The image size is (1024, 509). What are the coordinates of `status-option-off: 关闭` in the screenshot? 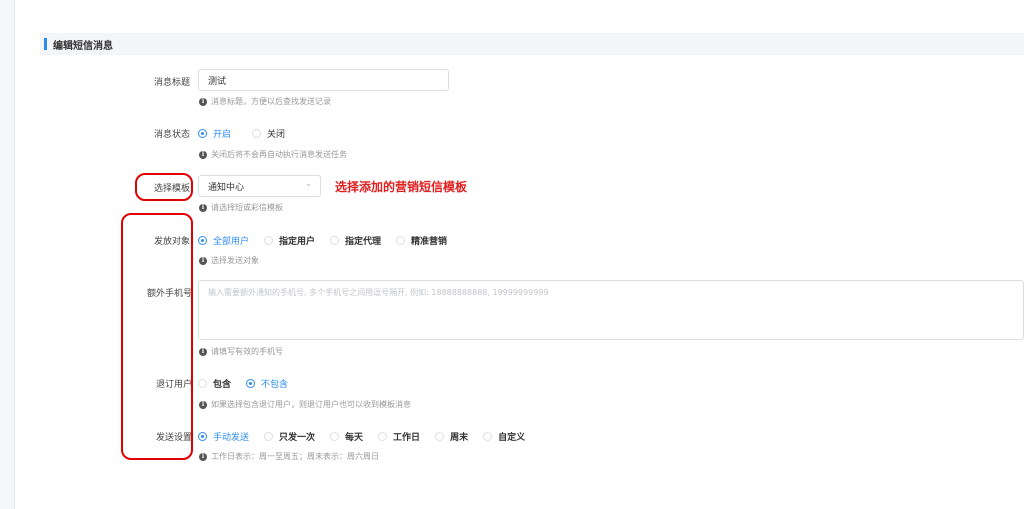 It's located at (268, 133).